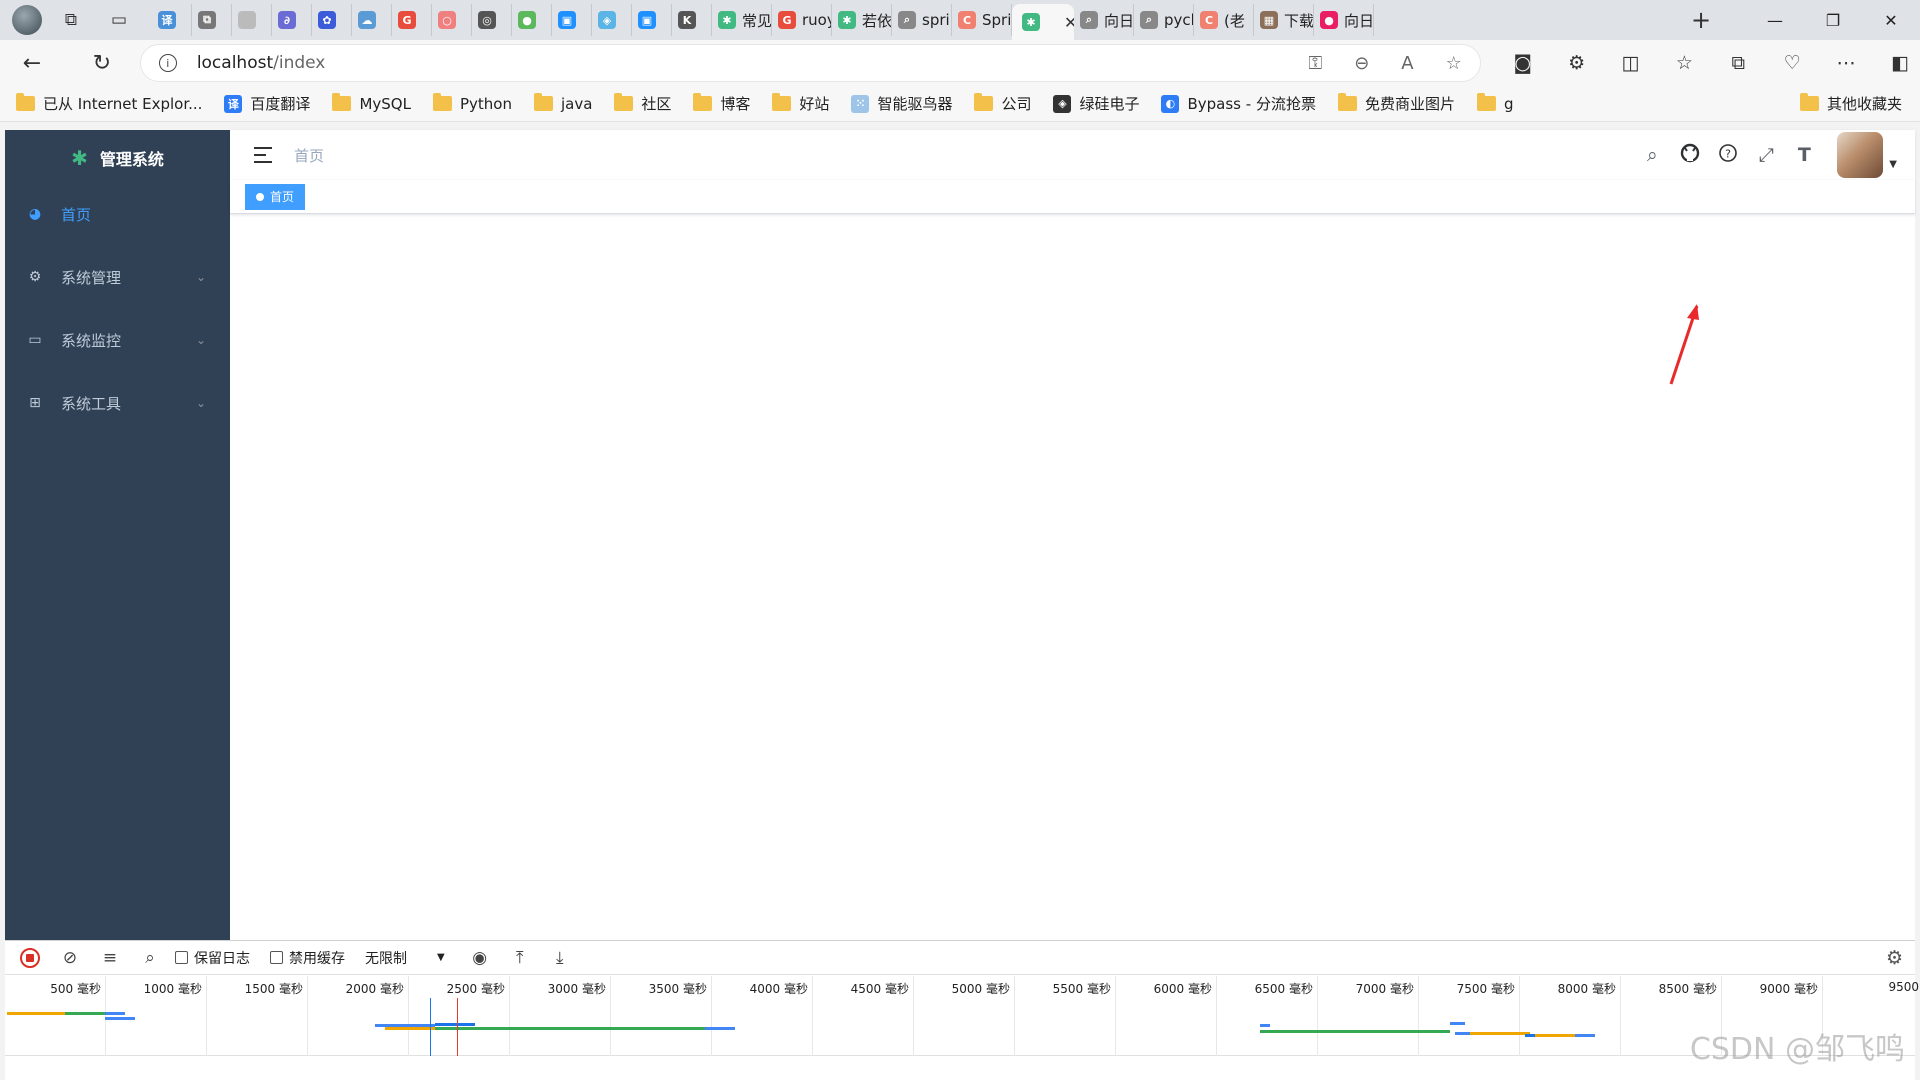  Describe the element at coordinates (1315, 63) in the screenshot. I see `password-key-icon: ⚿` at that location.